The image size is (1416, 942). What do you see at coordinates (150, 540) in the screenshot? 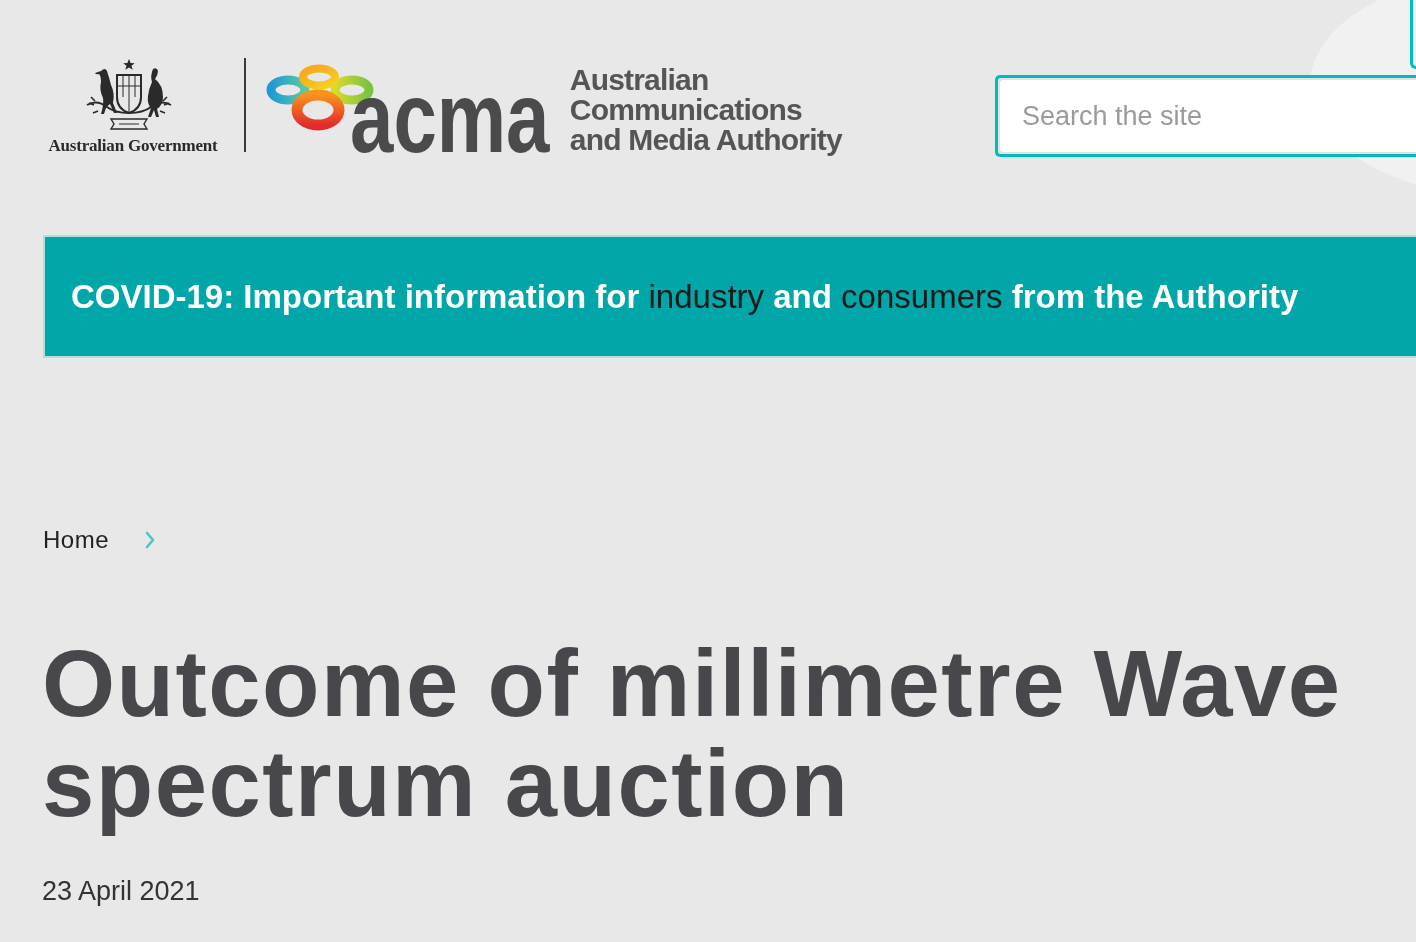
I see `chevron-right-icon` at bounding box center [150, 540].